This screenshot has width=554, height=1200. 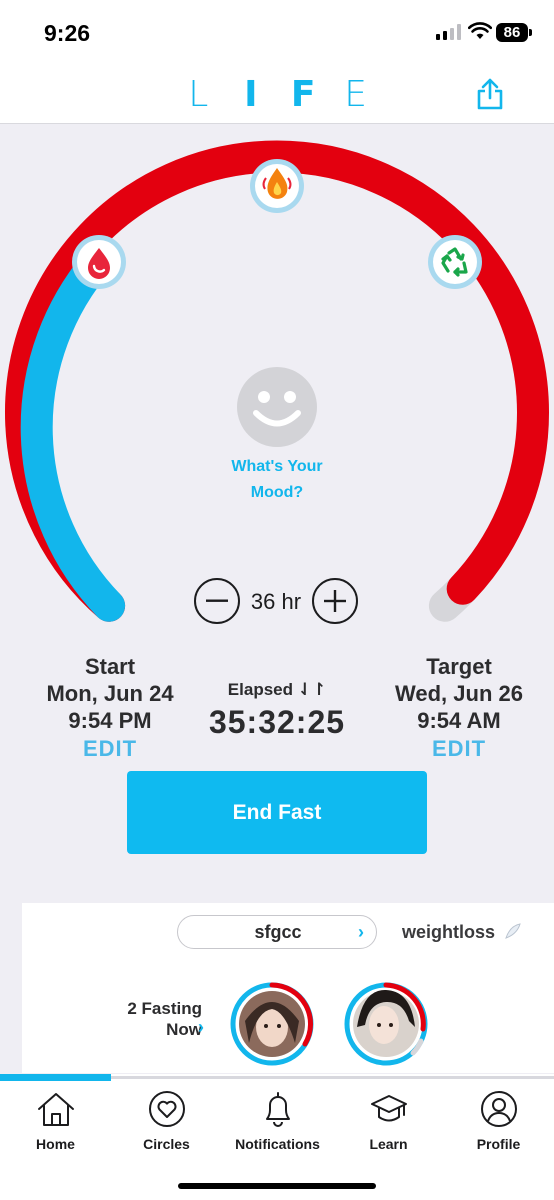 I want to click on elapsed-label: Elapsed ⇃↾, so click(x=277, y=690).